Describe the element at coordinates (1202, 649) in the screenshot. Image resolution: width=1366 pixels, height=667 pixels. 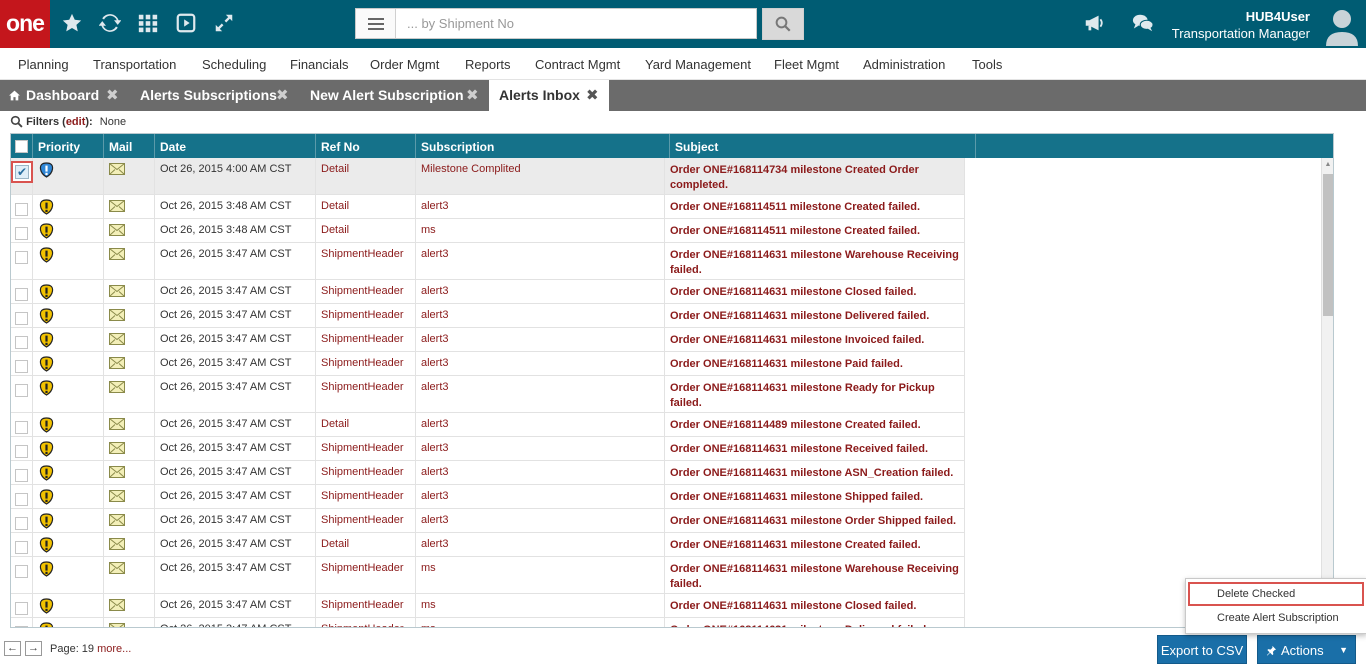
I see `export-csv-button: Export to CSV` at that location.